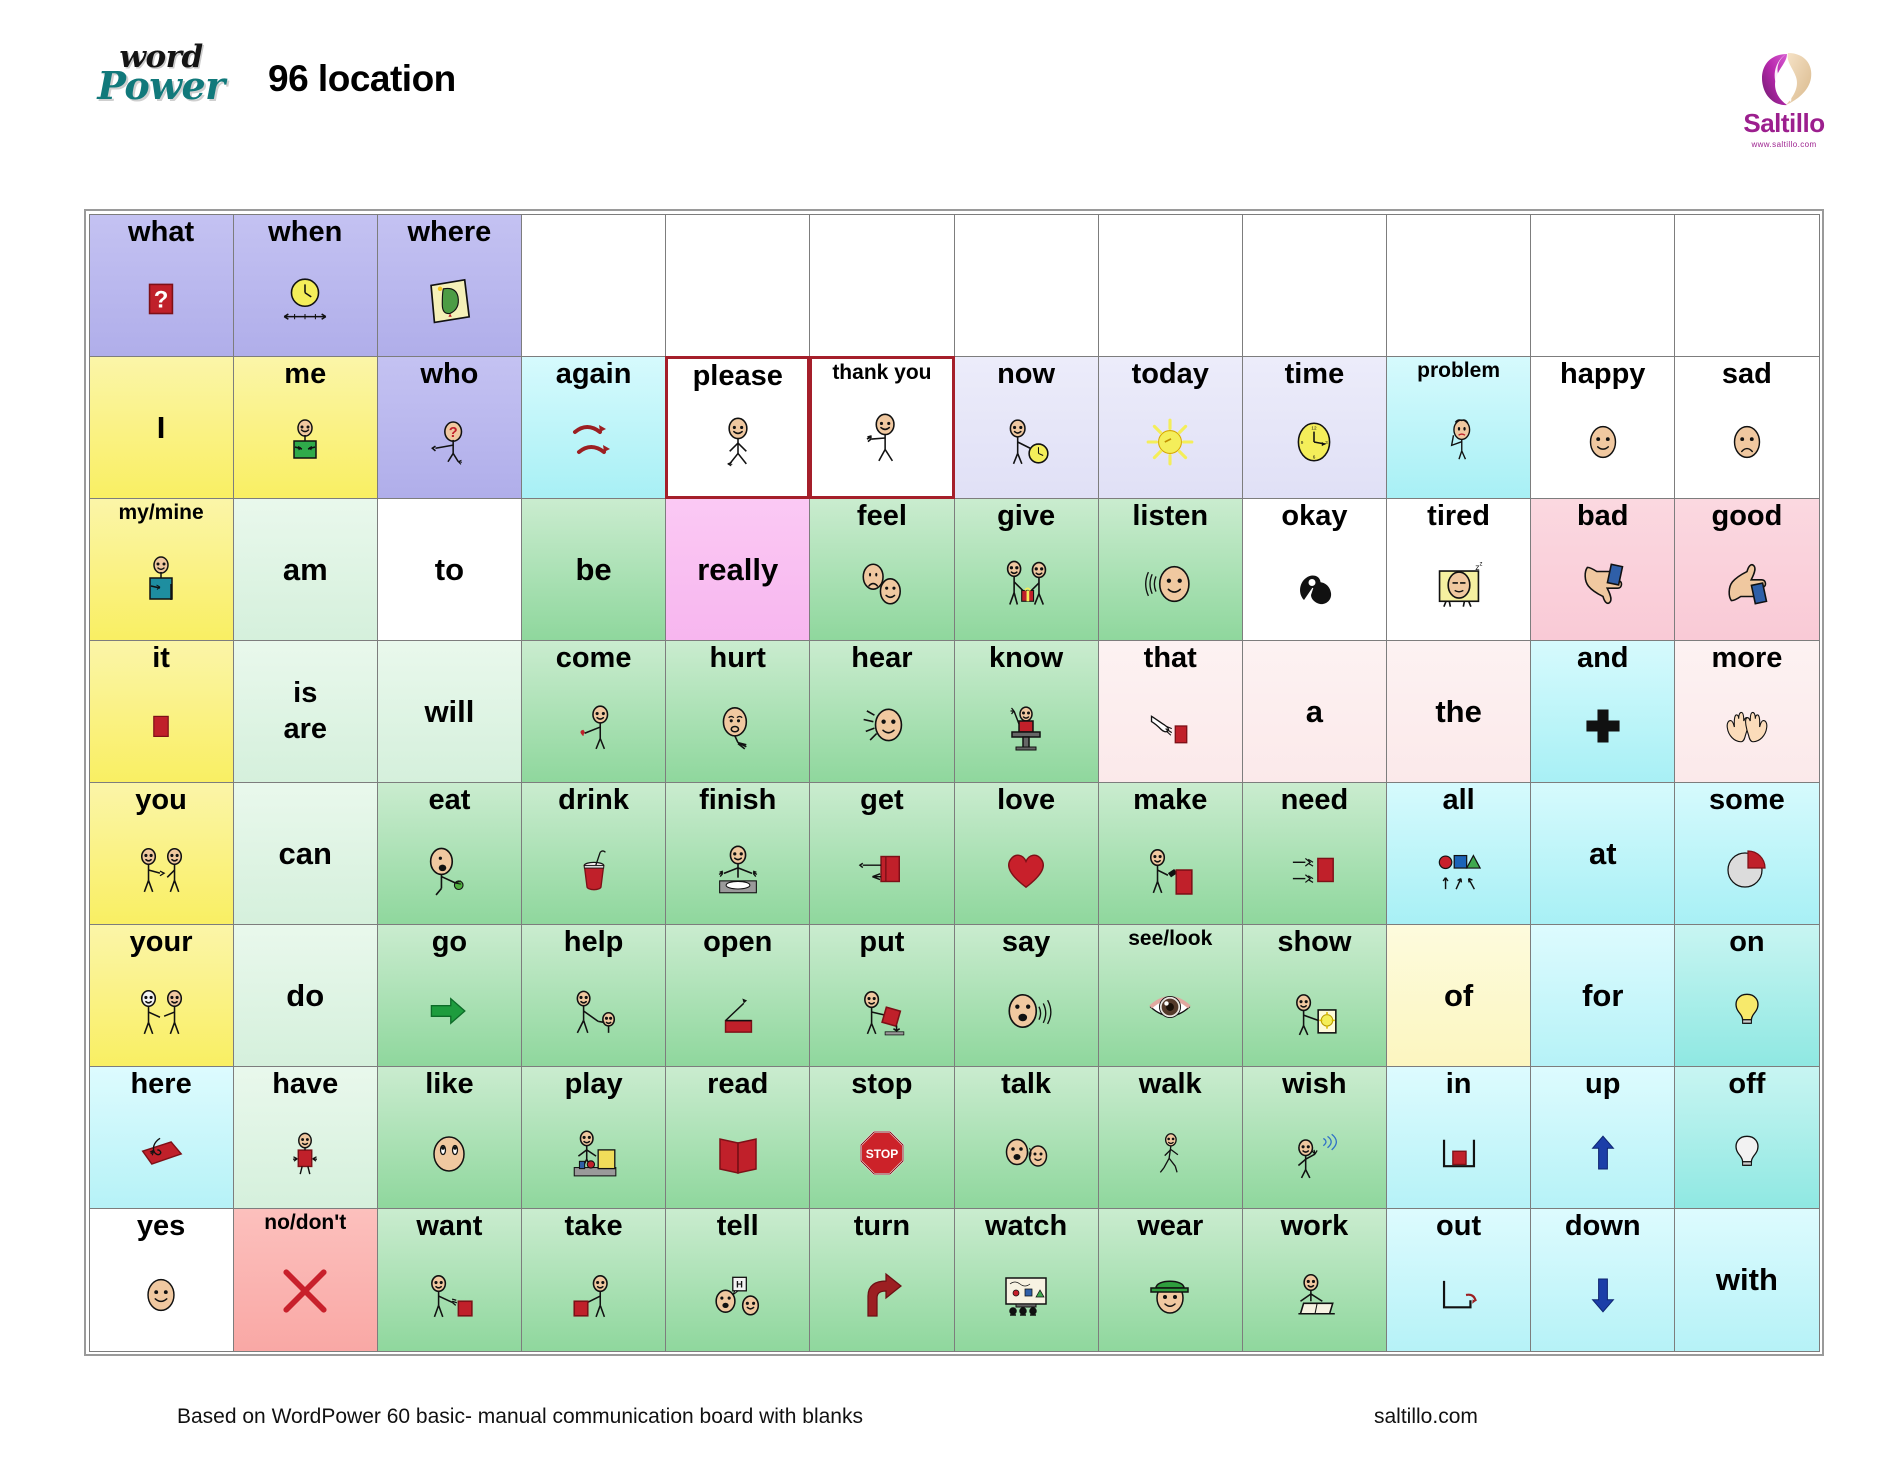 The image size is (1903, 1471). I want to click on board-cell-make: make, so click(1170, 854).